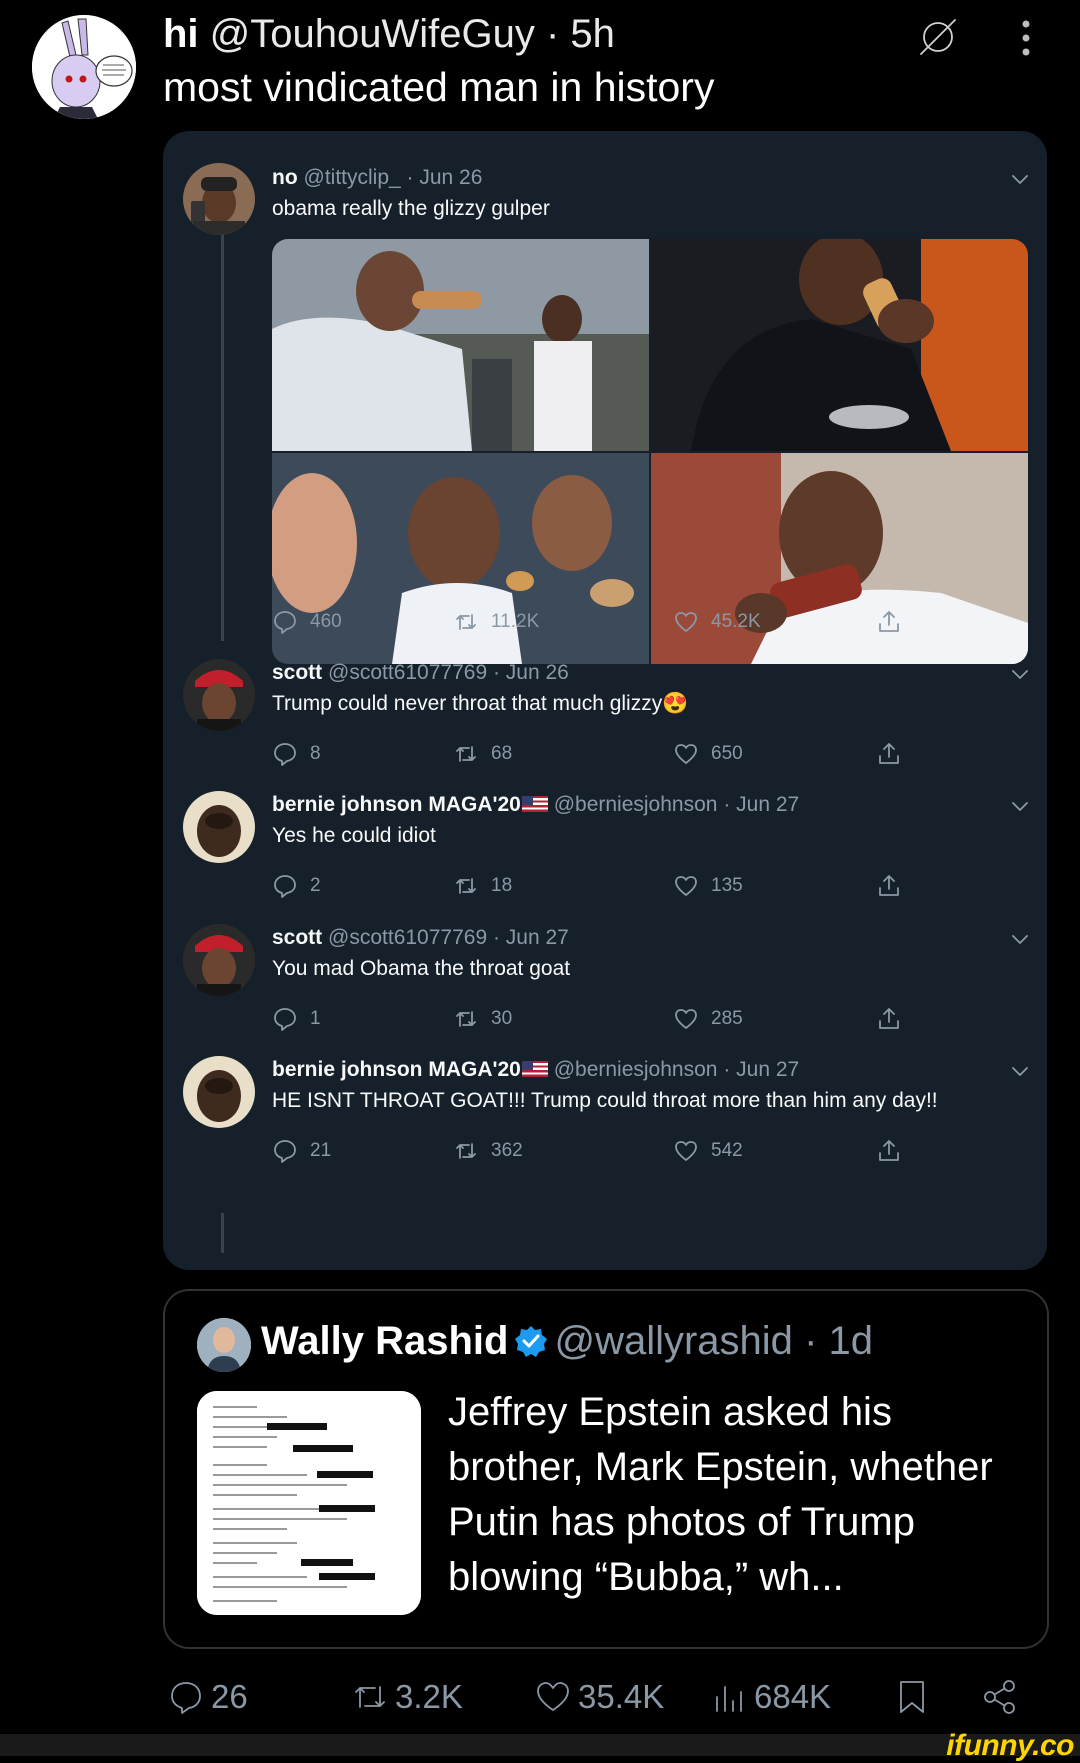 The height and width of the screenshot is (1763, 1080). What do you see at coordinates (838, 1341) in the screenshot?
I see `quoted-timestamp: · 1d` at bounding box center [838, 1341].